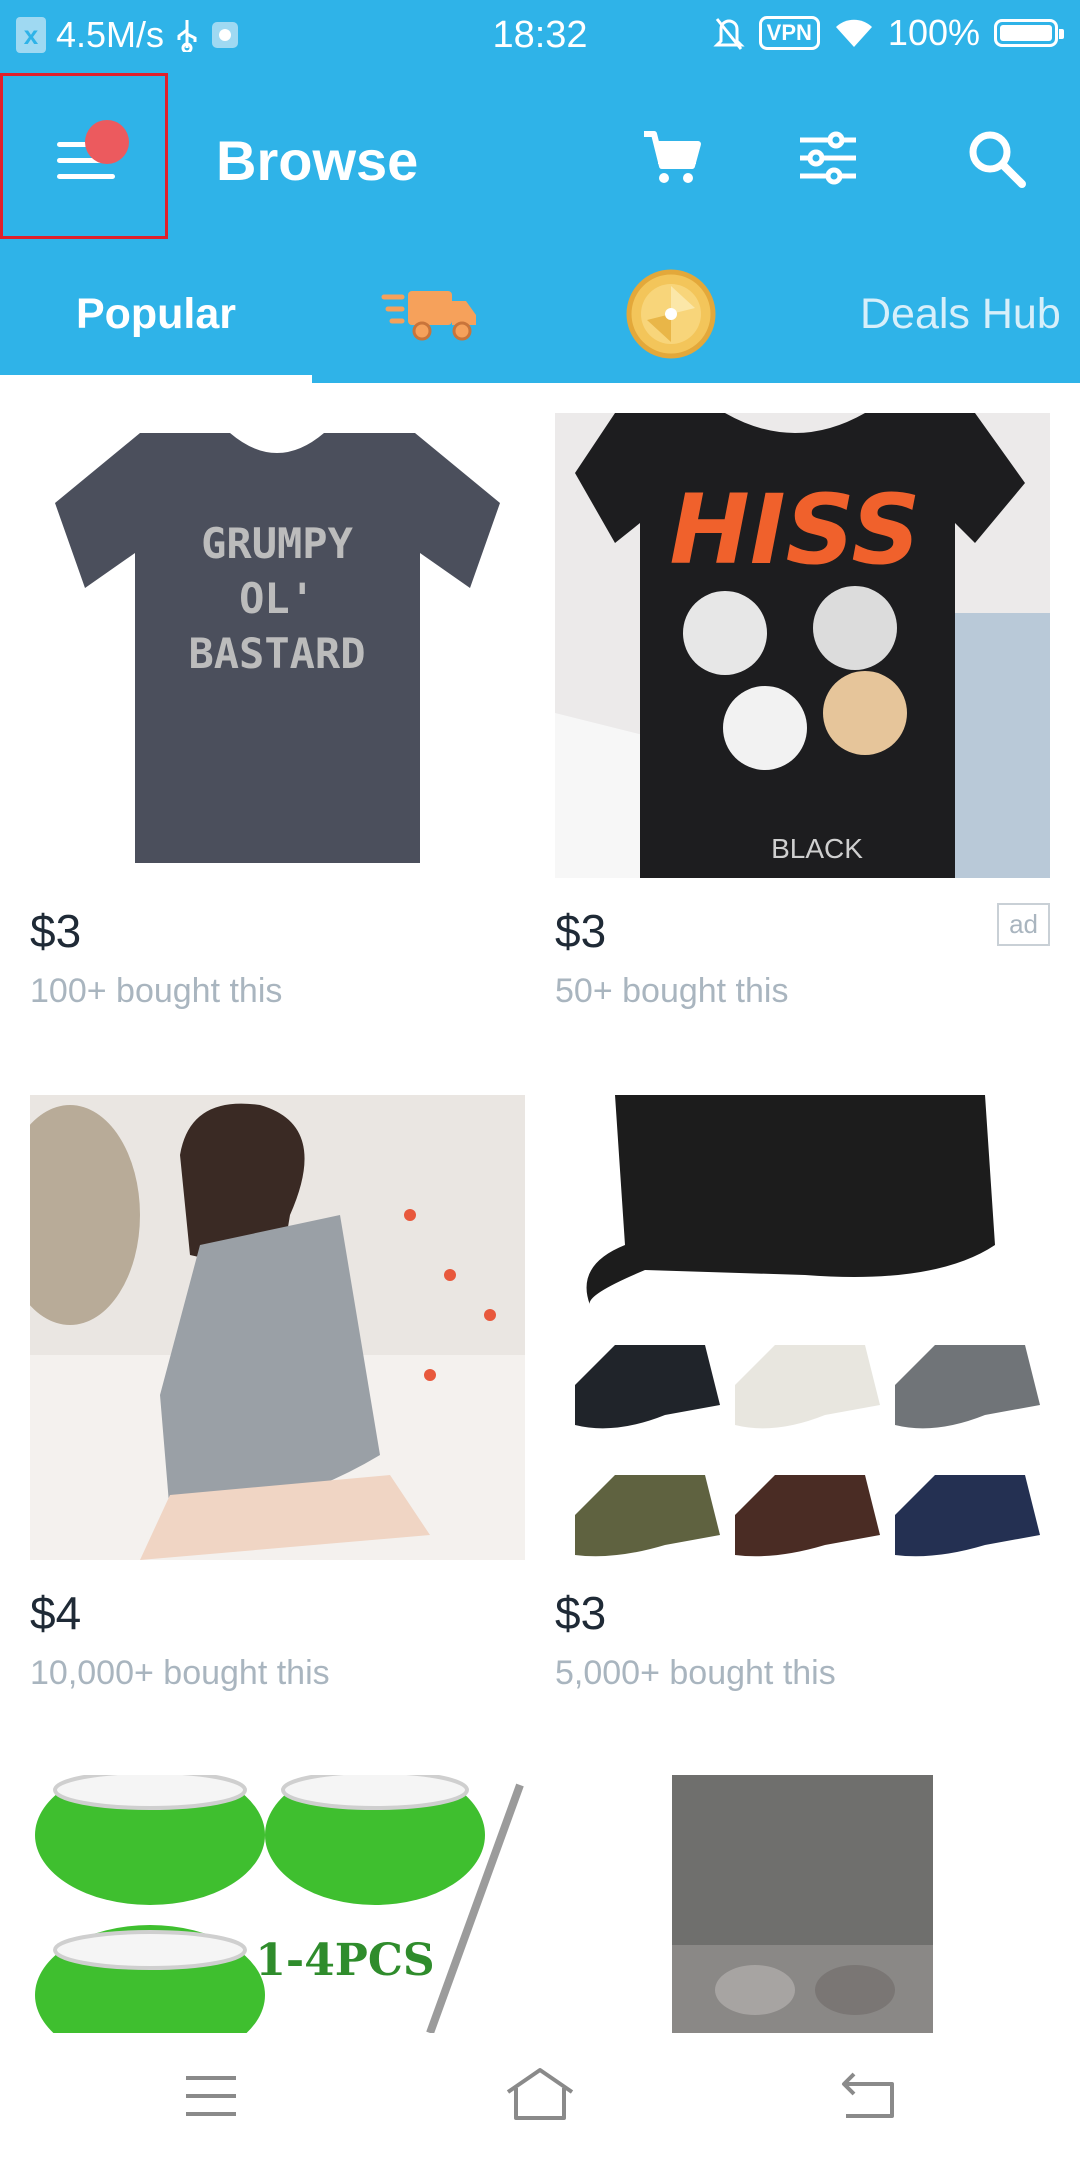 The height and width of the screenshot is (2160, 1080). Describe the element at coordinates (317, 160) in the screenshot. I see `page-title: Browse` at that location.